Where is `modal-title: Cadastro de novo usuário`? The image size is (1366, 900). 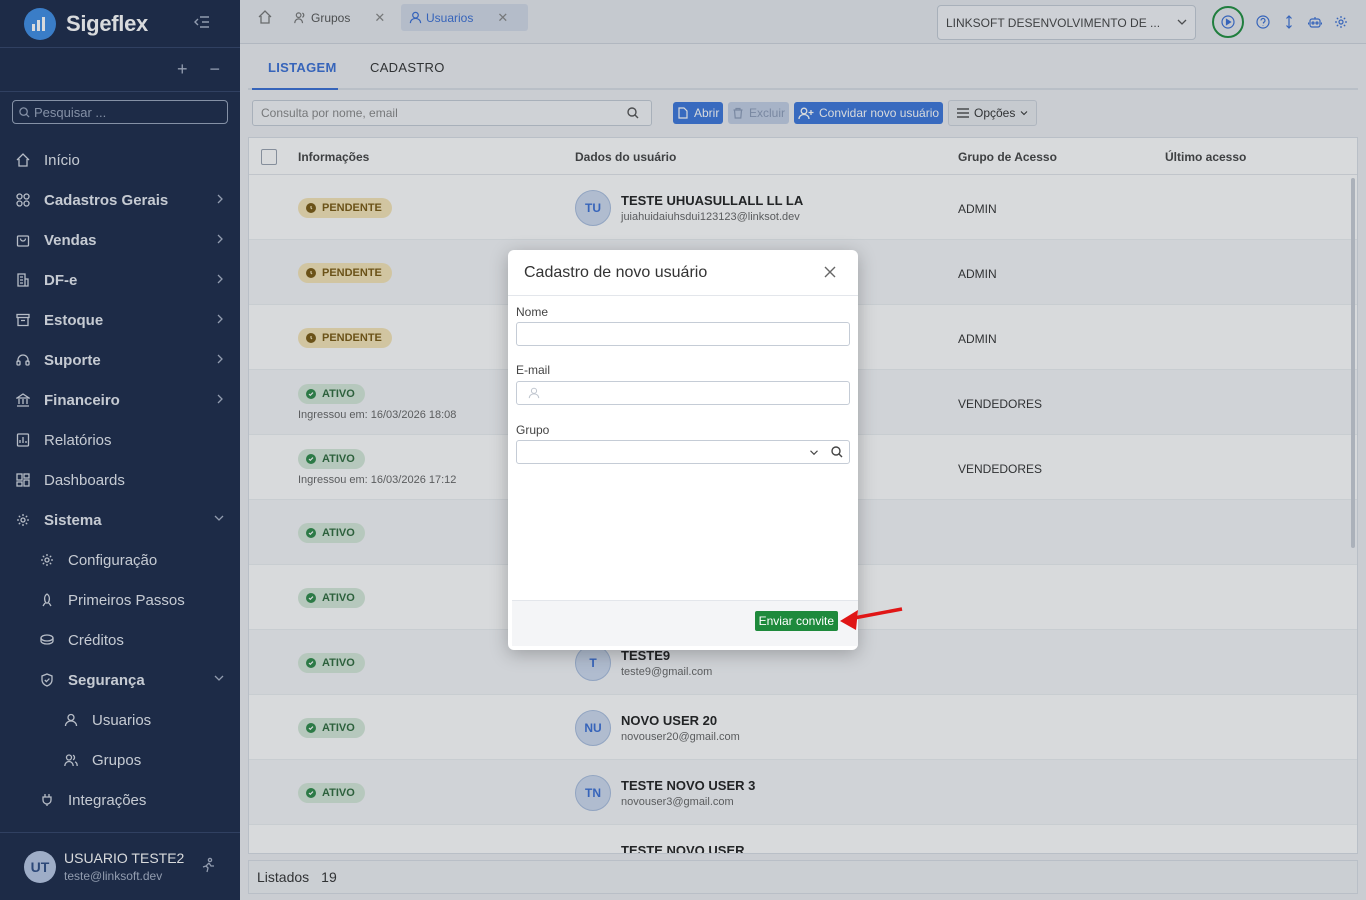 modal-title: Cadastro de novo usuário is located at coordinates (616, 272).